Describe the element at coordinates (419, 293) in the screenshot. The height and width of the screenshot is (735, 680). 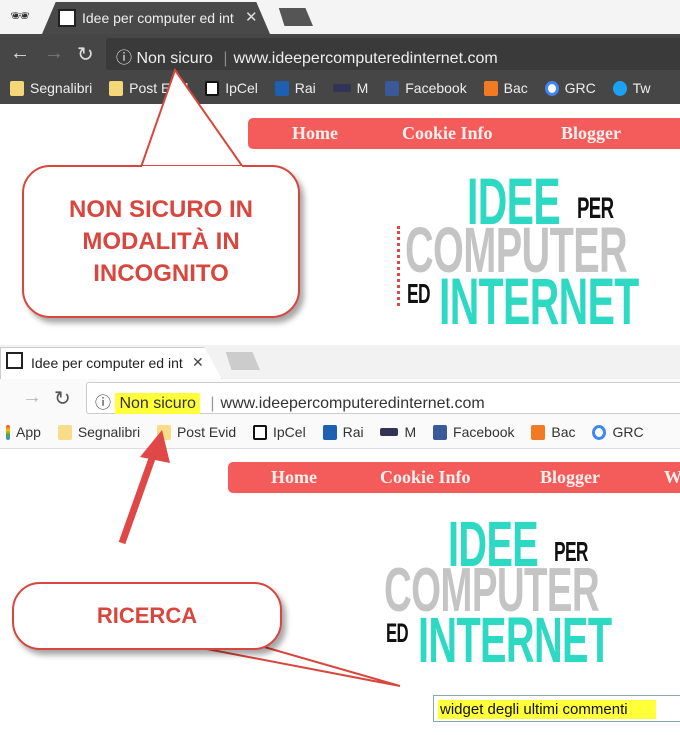
I see `logo-ed: ED` at that location.